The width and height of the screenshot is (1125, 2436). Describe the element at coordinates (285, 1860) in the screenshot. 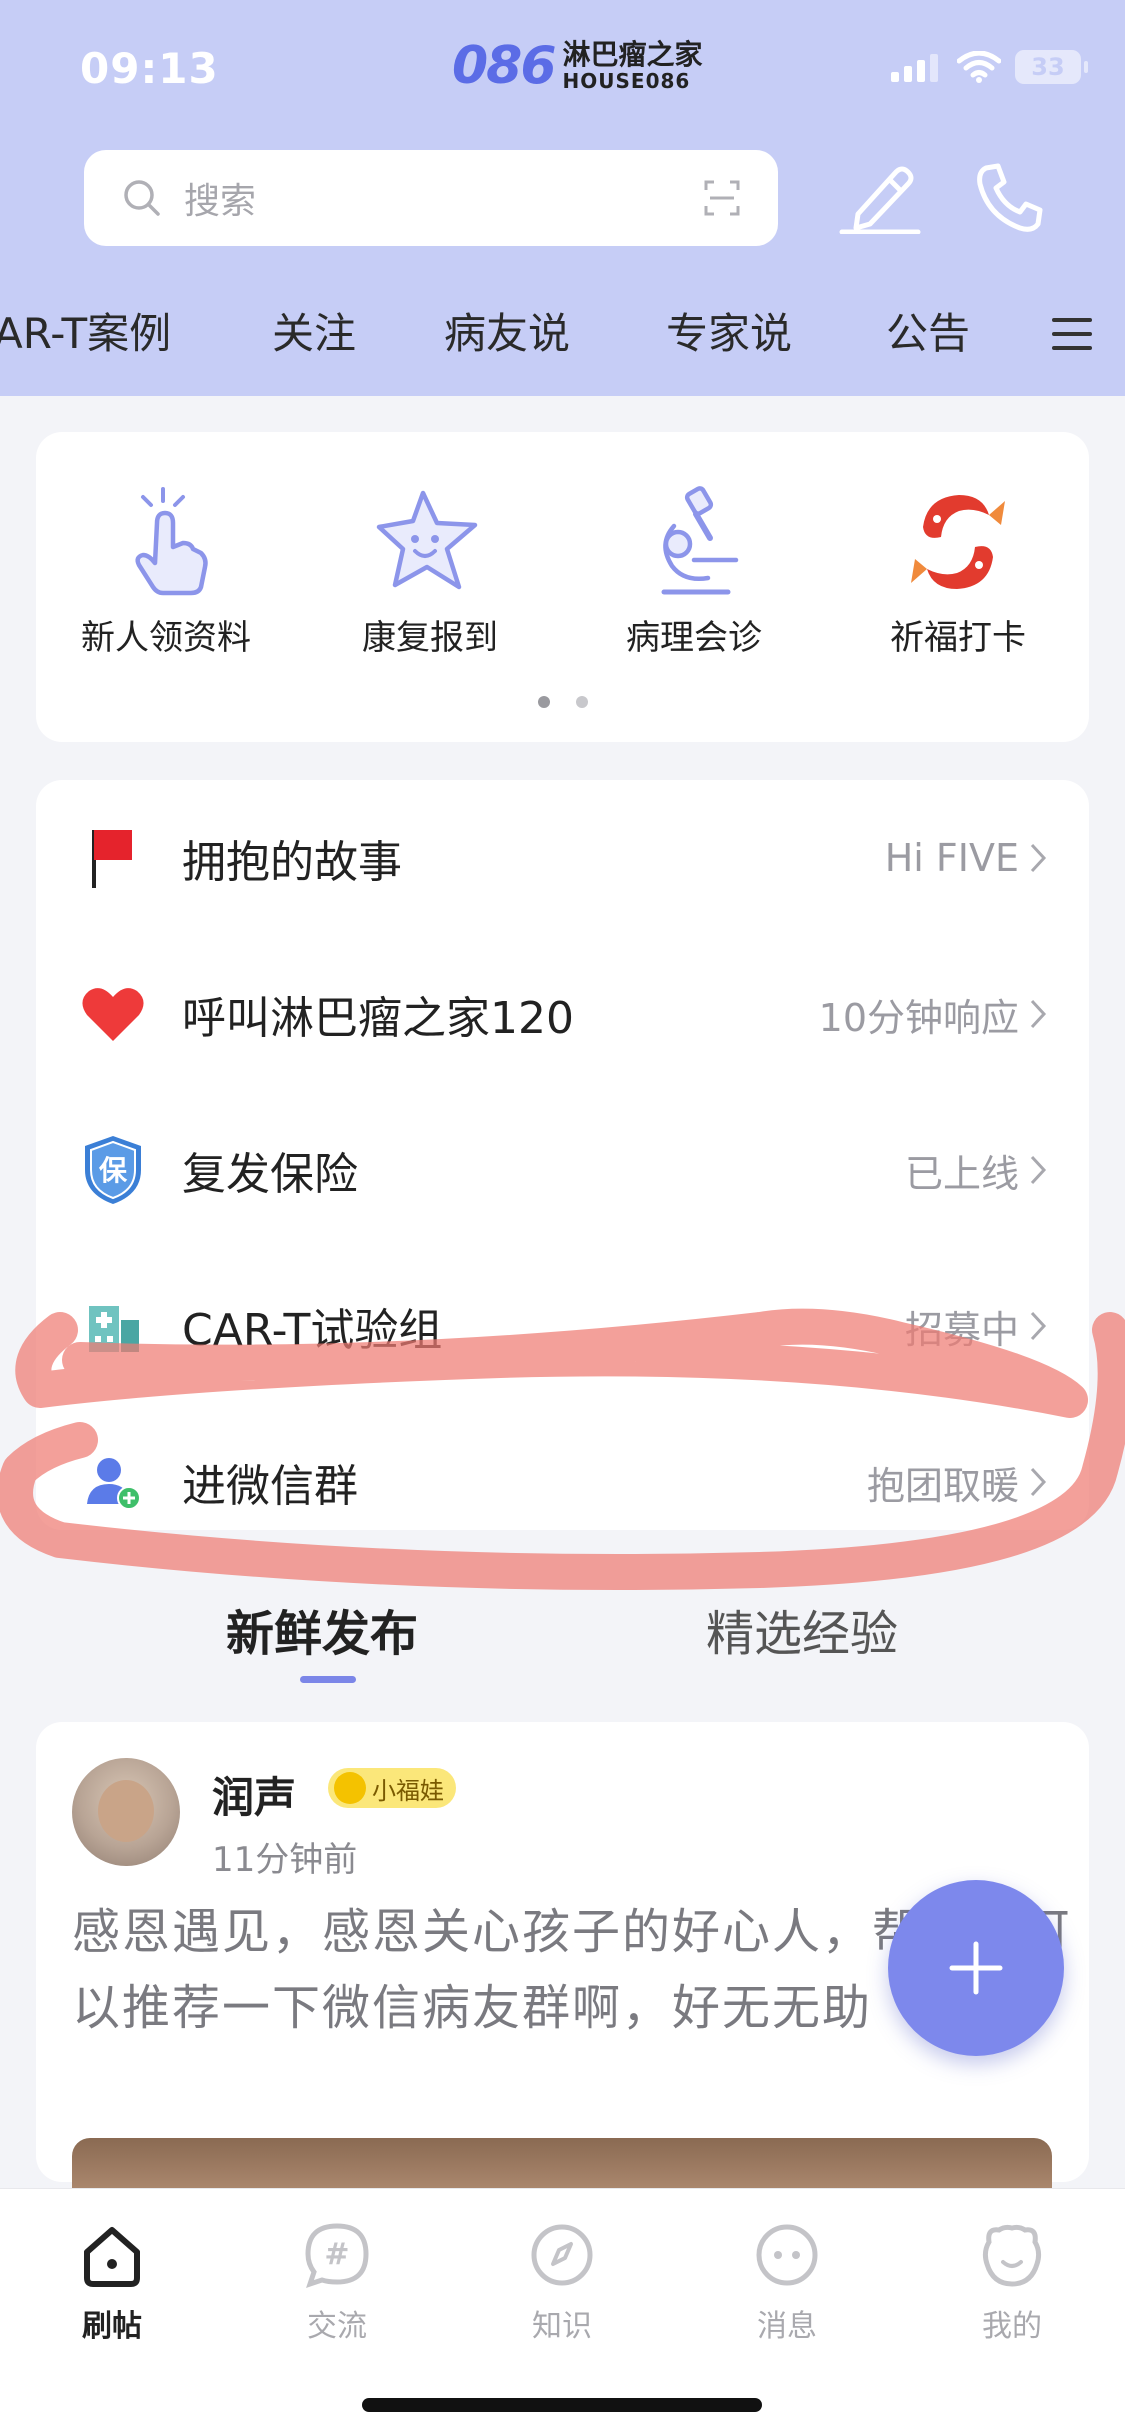

I see `post-time: 11分钟前` at that location.